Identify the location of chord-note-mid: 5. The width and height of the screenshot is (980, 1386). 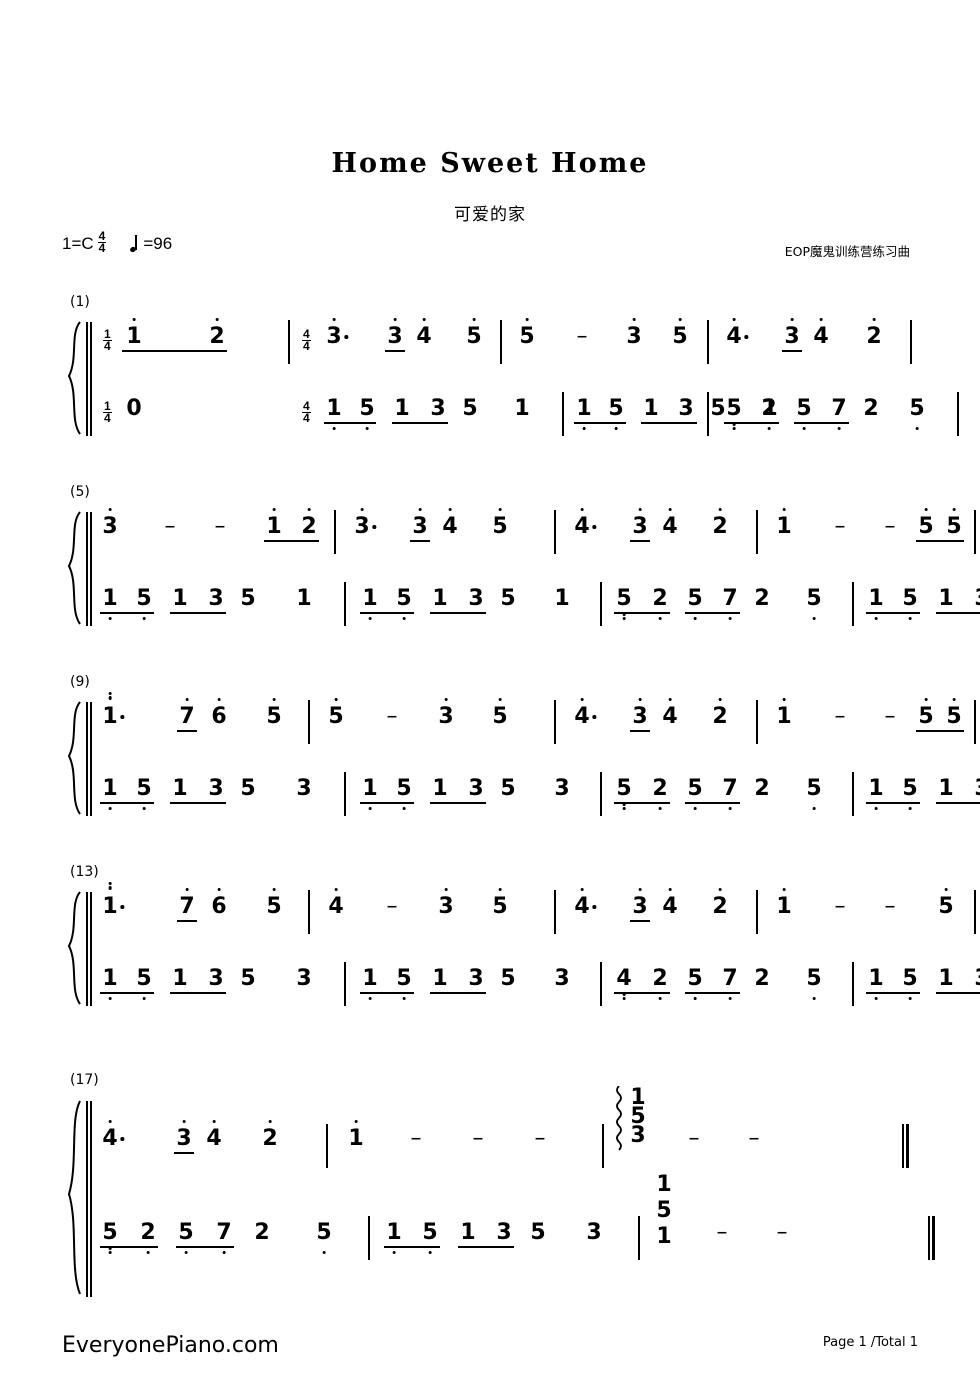
(664, 1210).